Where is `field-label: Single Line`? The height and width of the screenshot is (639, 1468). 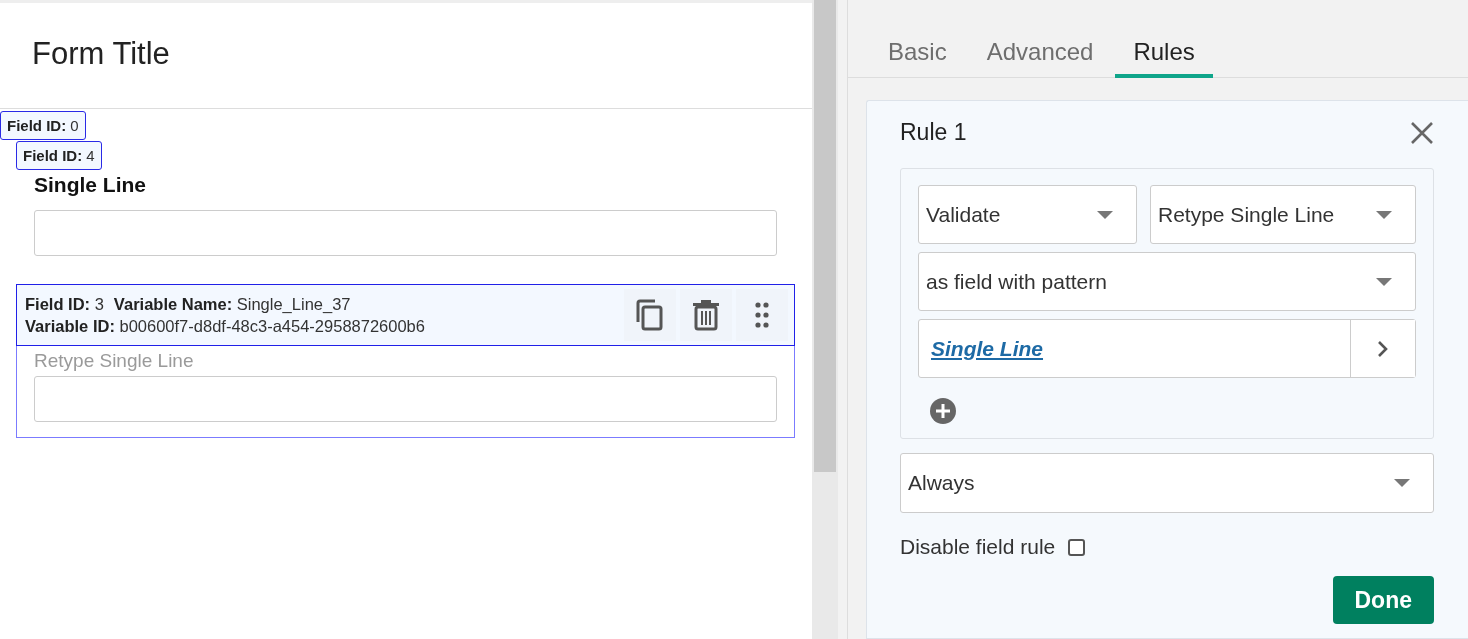
field-label: Single Line is located at coordinates (90, 185).